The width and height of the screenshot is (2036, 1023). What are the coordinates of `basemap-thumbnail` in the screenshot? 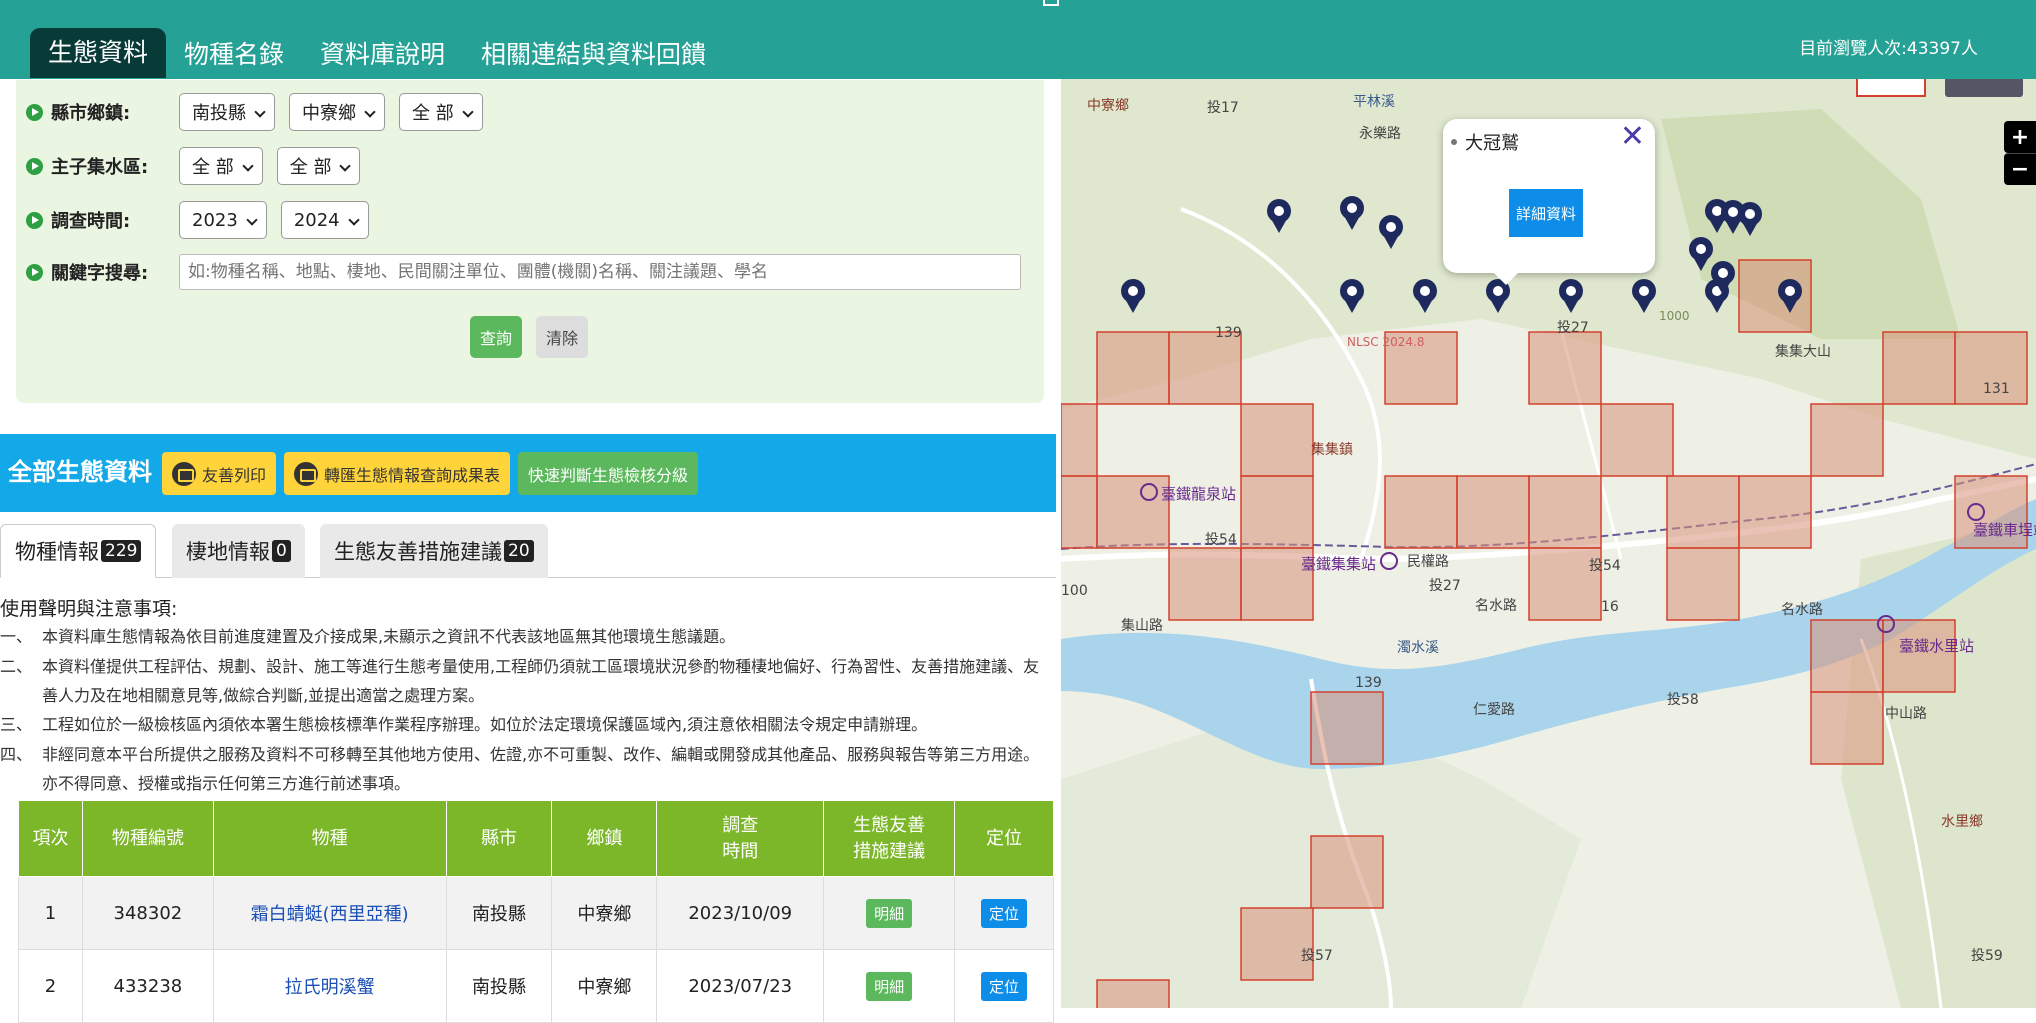 It's located at (1984, 88).